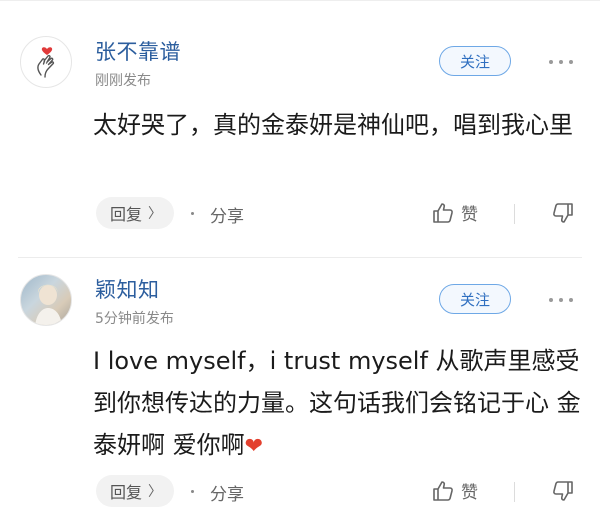 This screenshot has height=522, width=600. Describe the element at coordinates (123, 81) in the screenshot. I see `post-time: 刚刚发布` at that location.